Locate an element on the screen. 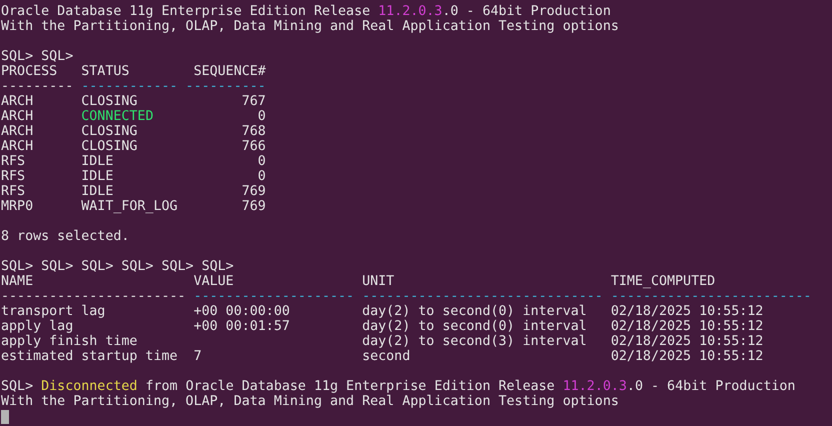 This screenshot has width=832, height=426. terminal-line: SQL> SQL> SQL> SQL> SQL> SQL> is located at coordinates (117, 266).